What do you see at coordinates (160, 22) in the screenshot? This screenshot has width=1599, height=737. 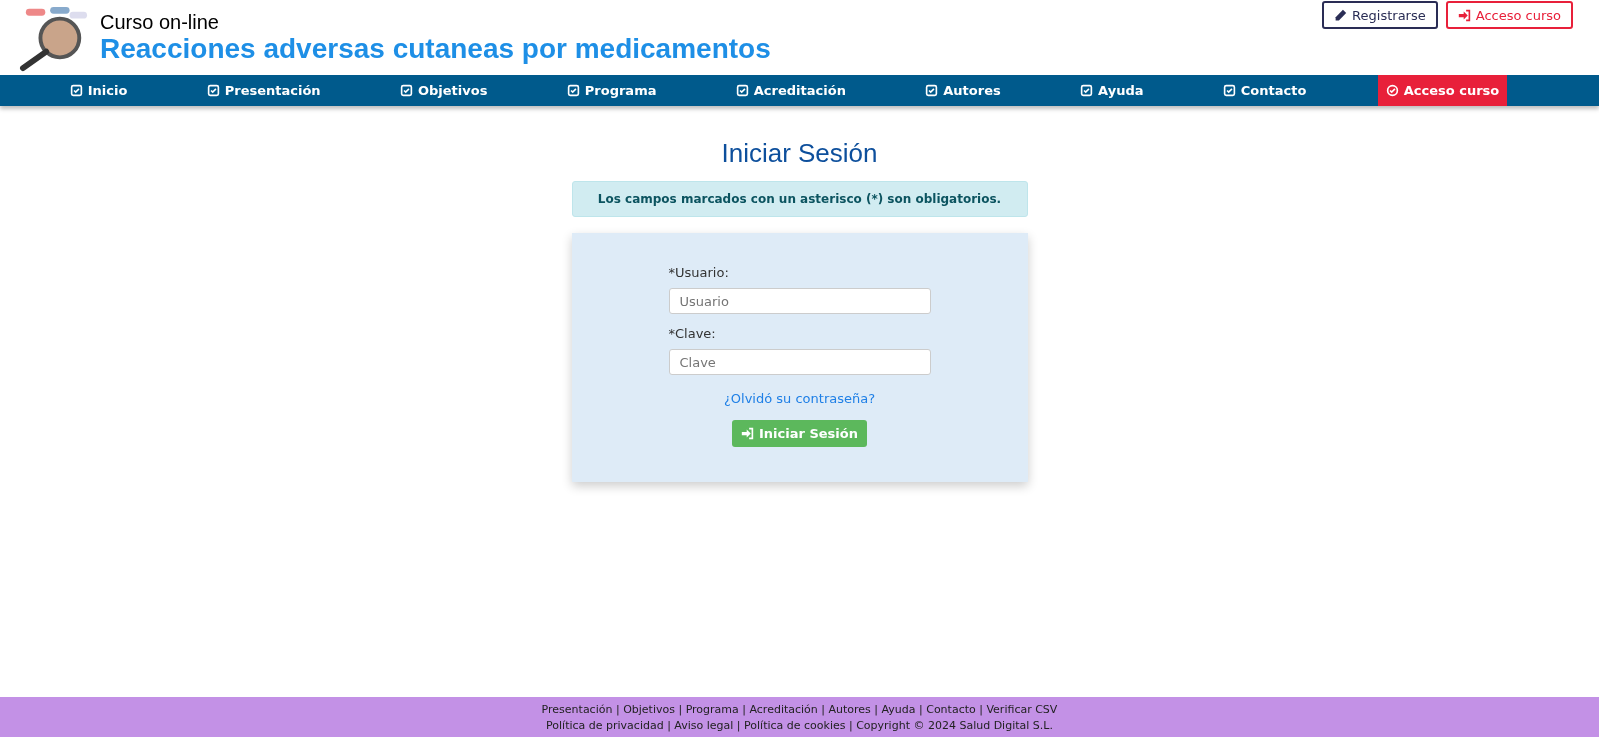 I see `course-subtitle: Curso on-line` at bounding box center [160, 22].